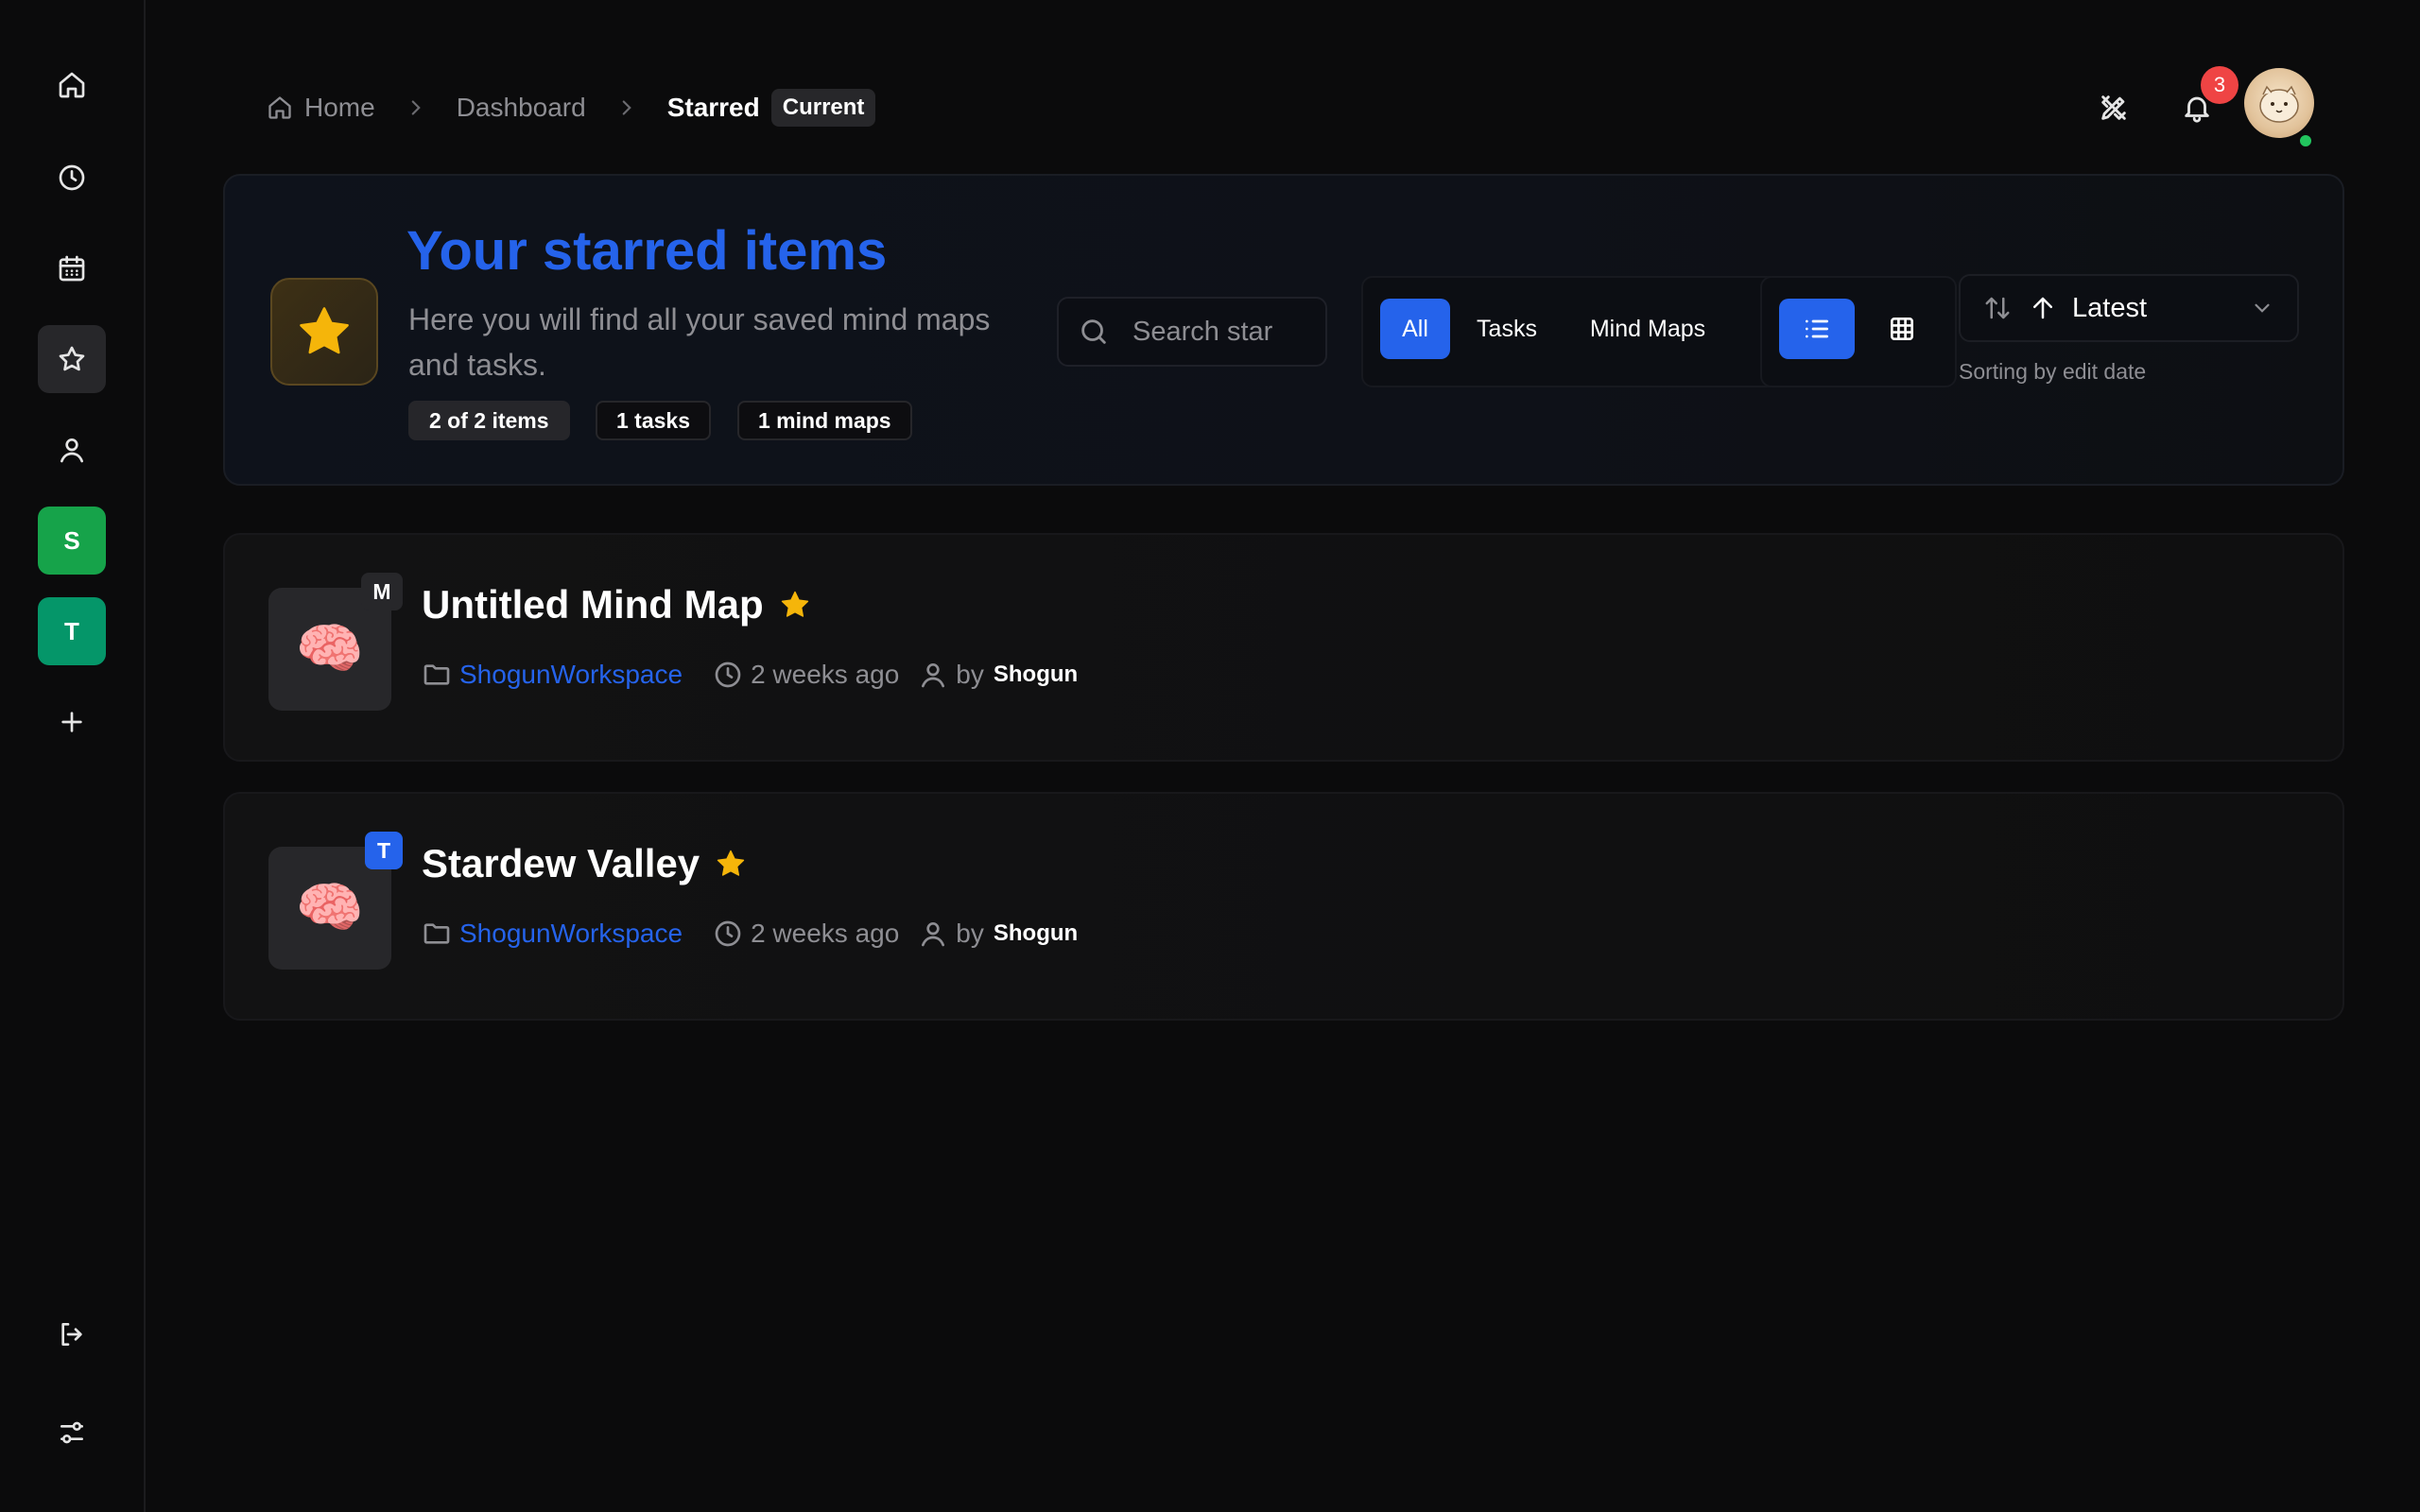 This screenshot has height=1512, width=2420. Describe the element at coordinates (2219, 85) in the screenshot. I see `notification-count-badge: 3` at that location.